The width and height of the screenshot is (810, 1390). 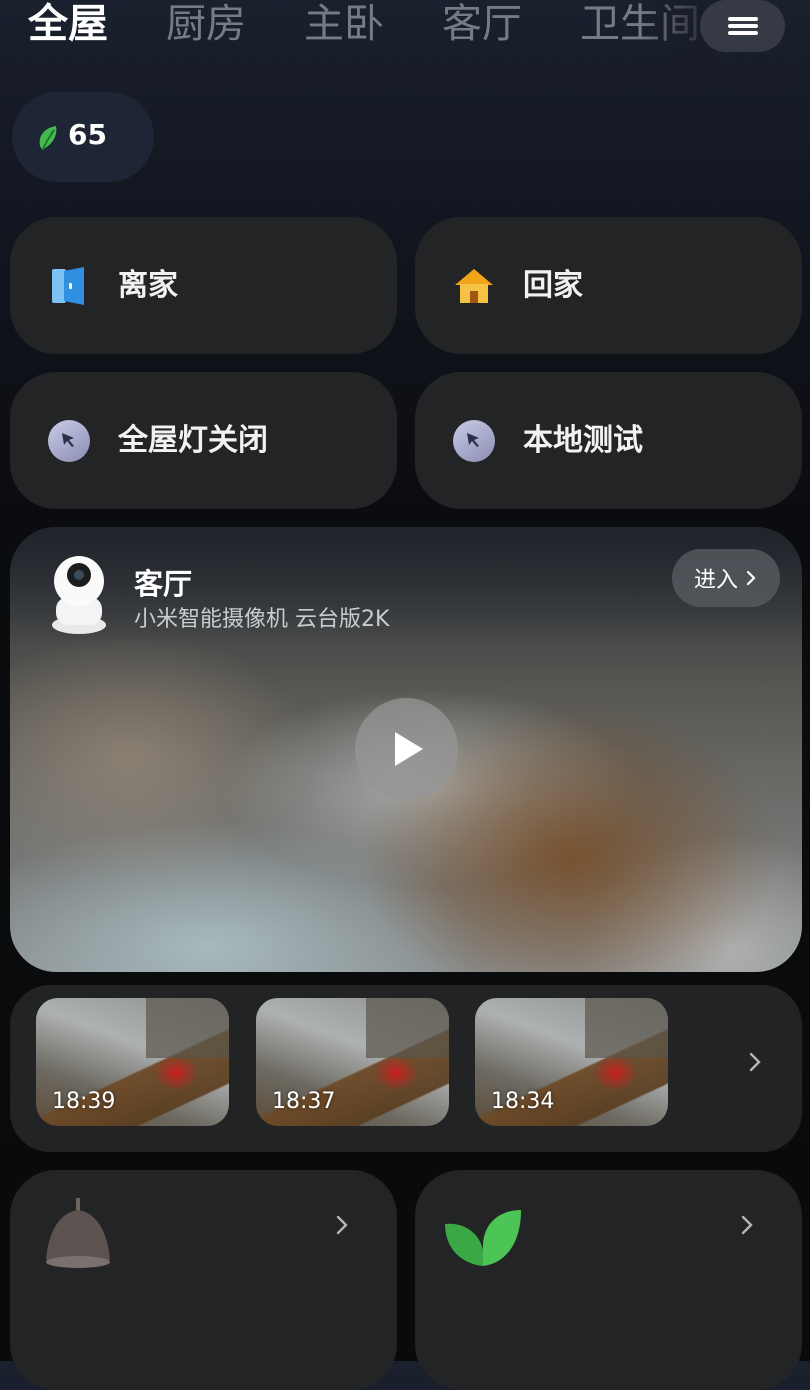 I want to click on recording-time: 18:37, so click(x=304, y=1101).